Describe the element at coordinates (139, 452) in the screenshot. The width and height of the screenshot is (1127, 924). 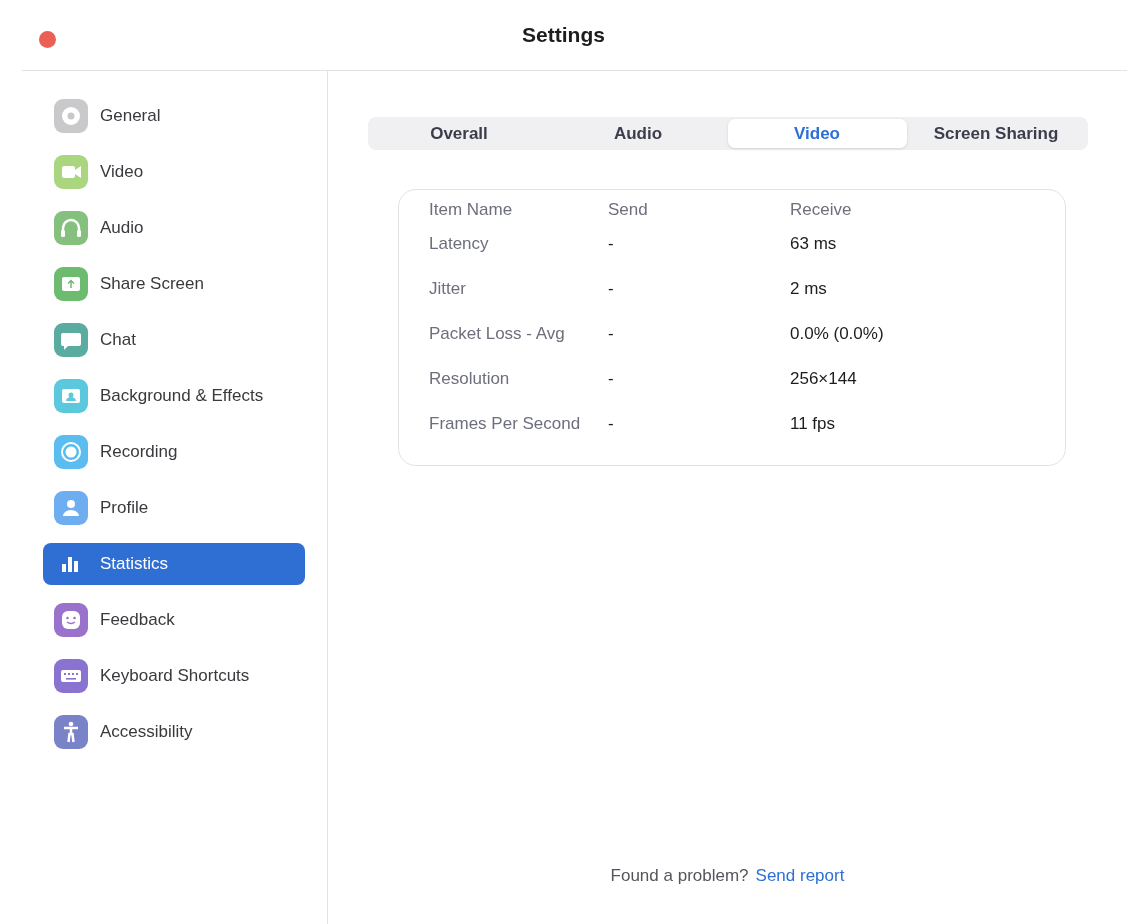
I see `sidebar-label: Recording` at that location.